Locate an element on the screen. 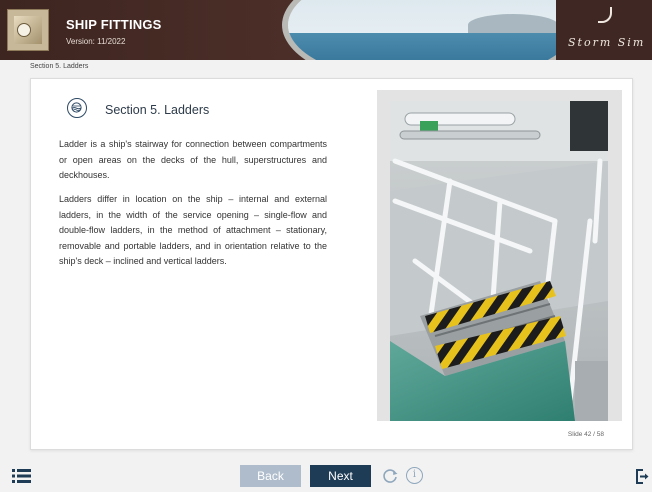 Image resolution: width=652 pixels, height=492 pixels. brand-logo: Storm Sim is located at coordinates (604, 30).